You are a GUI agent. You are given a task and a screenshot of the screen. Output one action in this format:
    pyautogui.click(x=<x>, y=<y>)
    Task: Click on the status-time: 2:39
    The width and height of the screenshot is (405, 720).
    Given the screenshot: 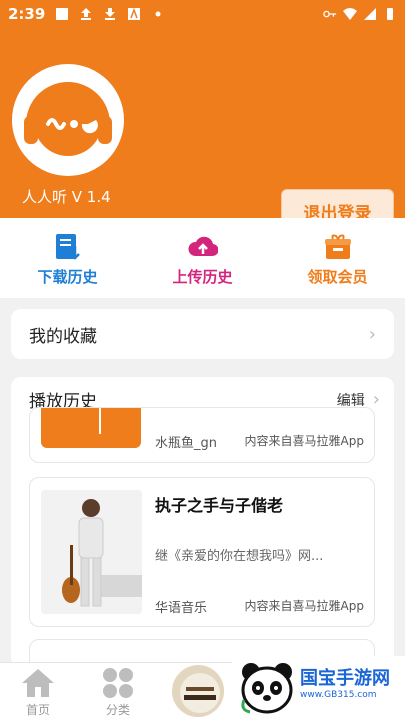 What is the action you would take?
    pyautogui.click(x=27, y=14)
    